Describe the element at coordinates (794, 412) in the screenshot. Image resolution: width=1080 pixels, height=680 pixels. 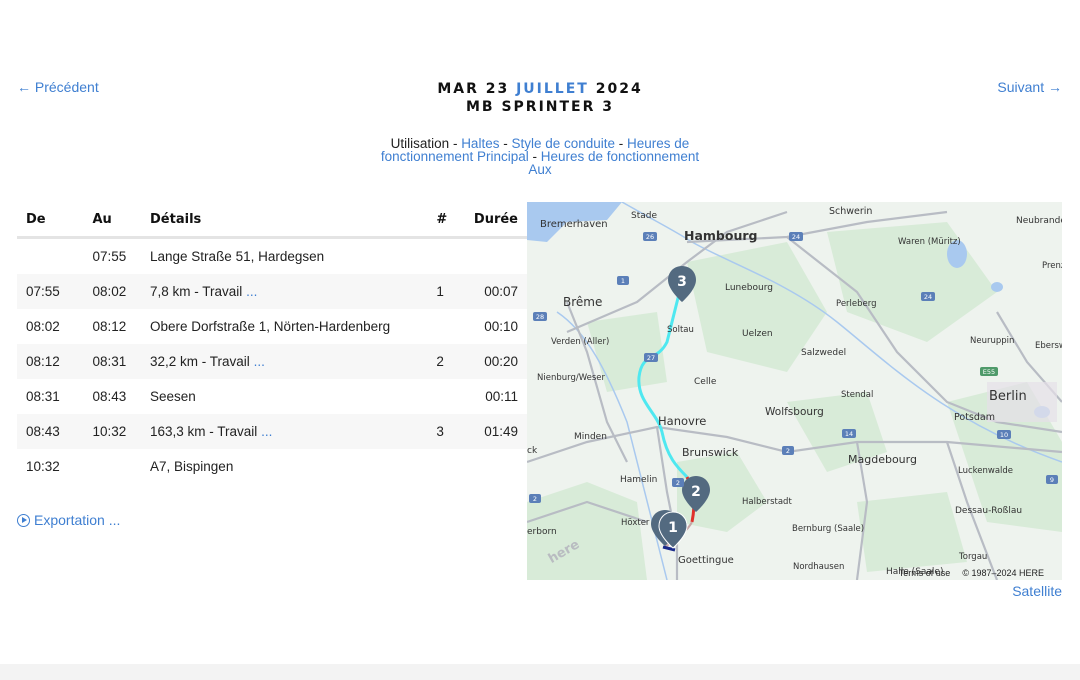
I see `city-label: Wolfsbourg` at that location.